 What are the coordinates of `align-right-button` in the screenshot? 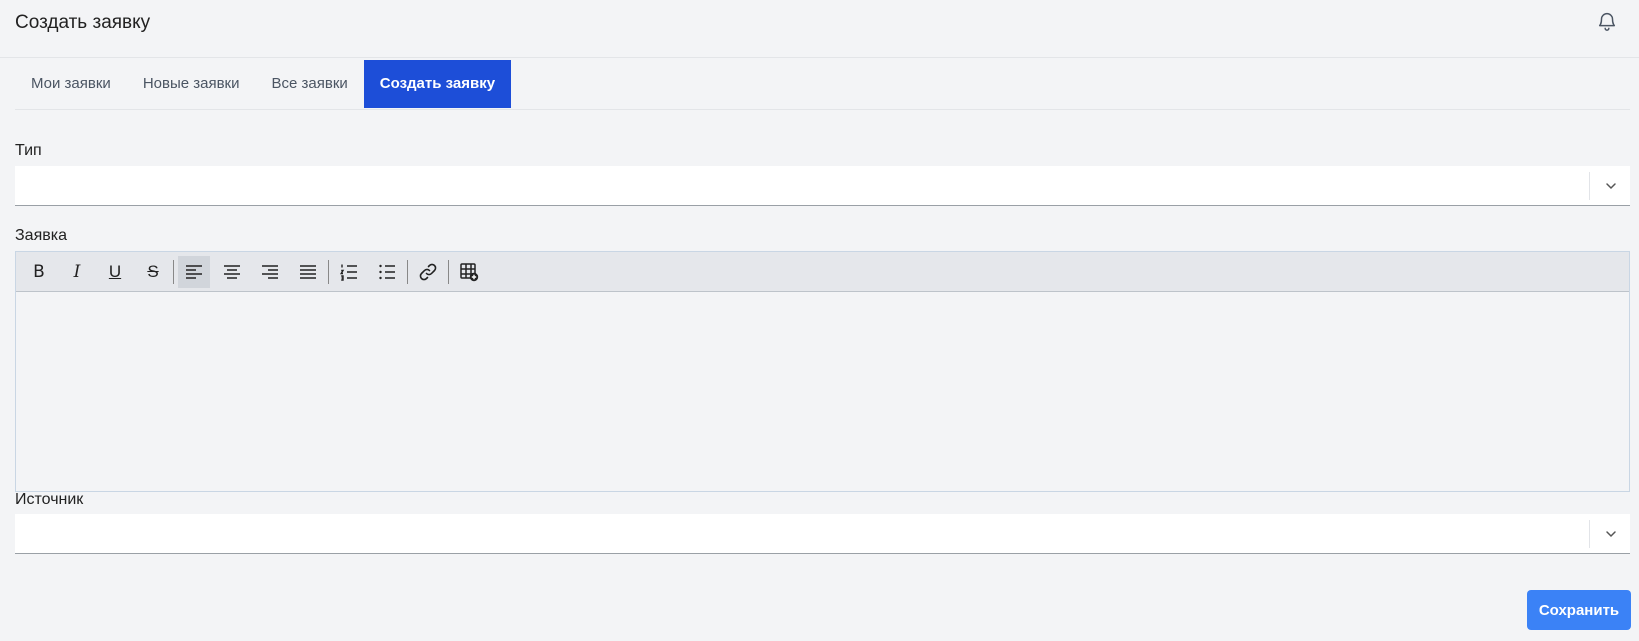 It's located at (270, 272).